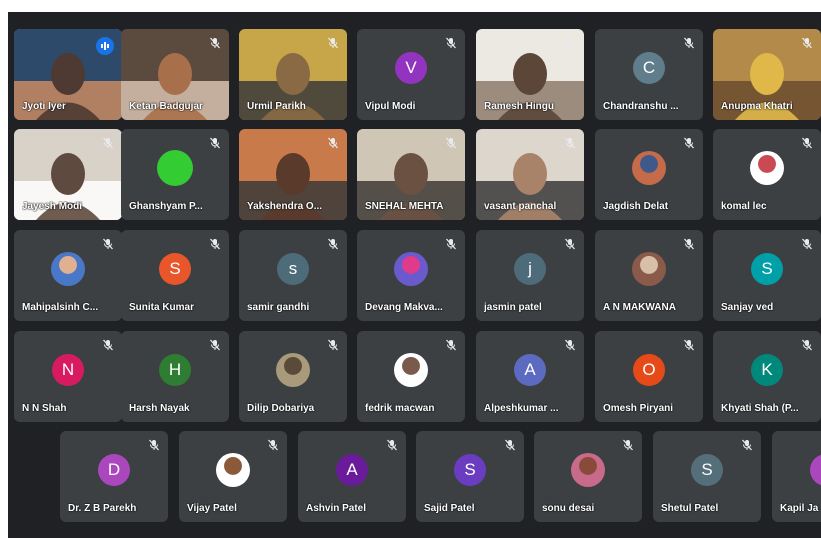 This screenshot has height=538, width=821. What do you see at coordinates (796, 476) in the screenshot?
I see `participant-tile: K Kapil Ja` at bounding box center [796, 476].